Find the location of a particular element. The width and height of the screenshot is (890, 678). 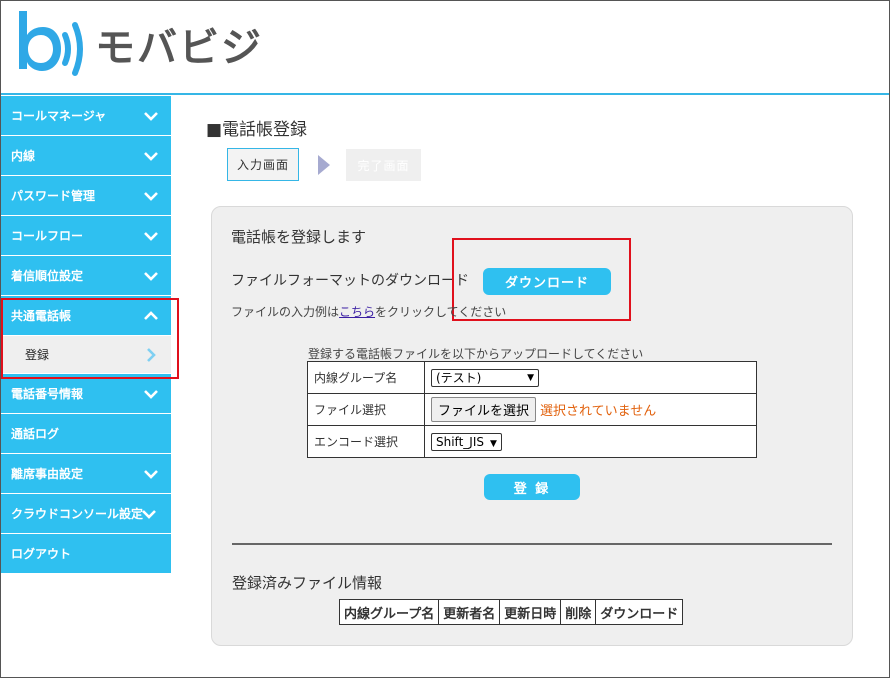

brand-name: モバビジ is located at coordinates (179, 48).